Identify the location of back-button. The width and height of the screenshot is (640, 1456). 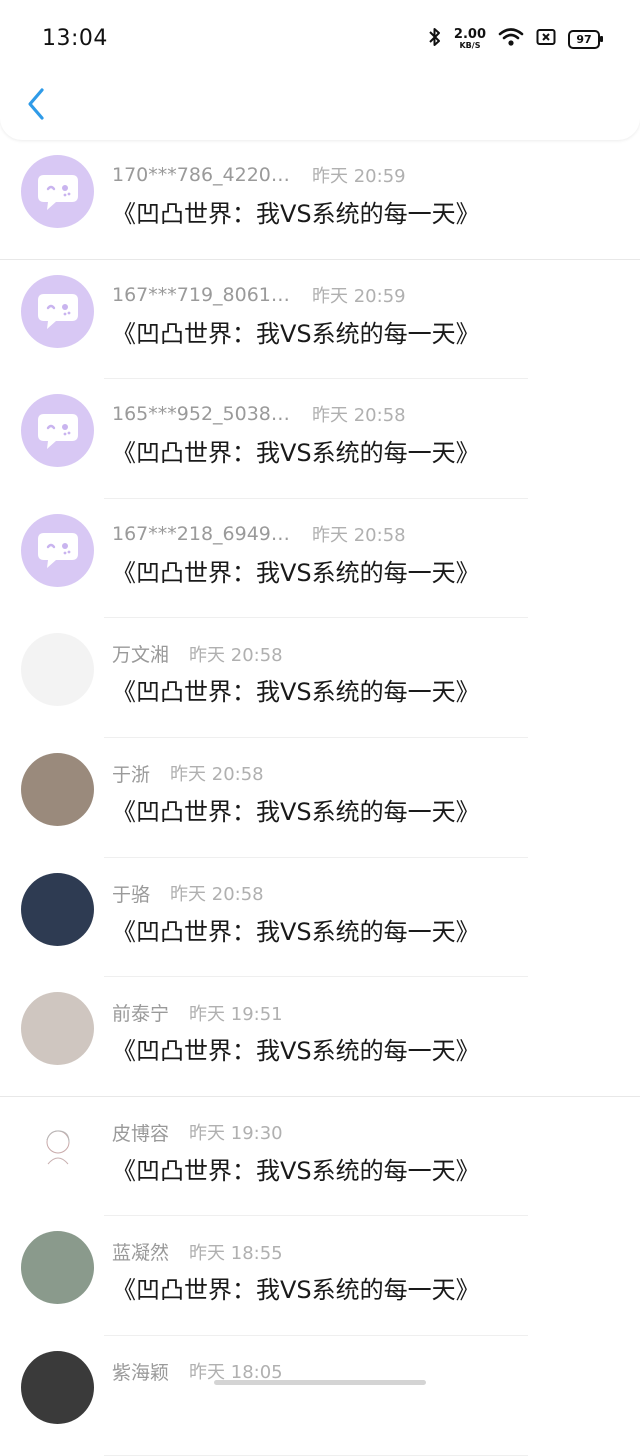
(36, 104).